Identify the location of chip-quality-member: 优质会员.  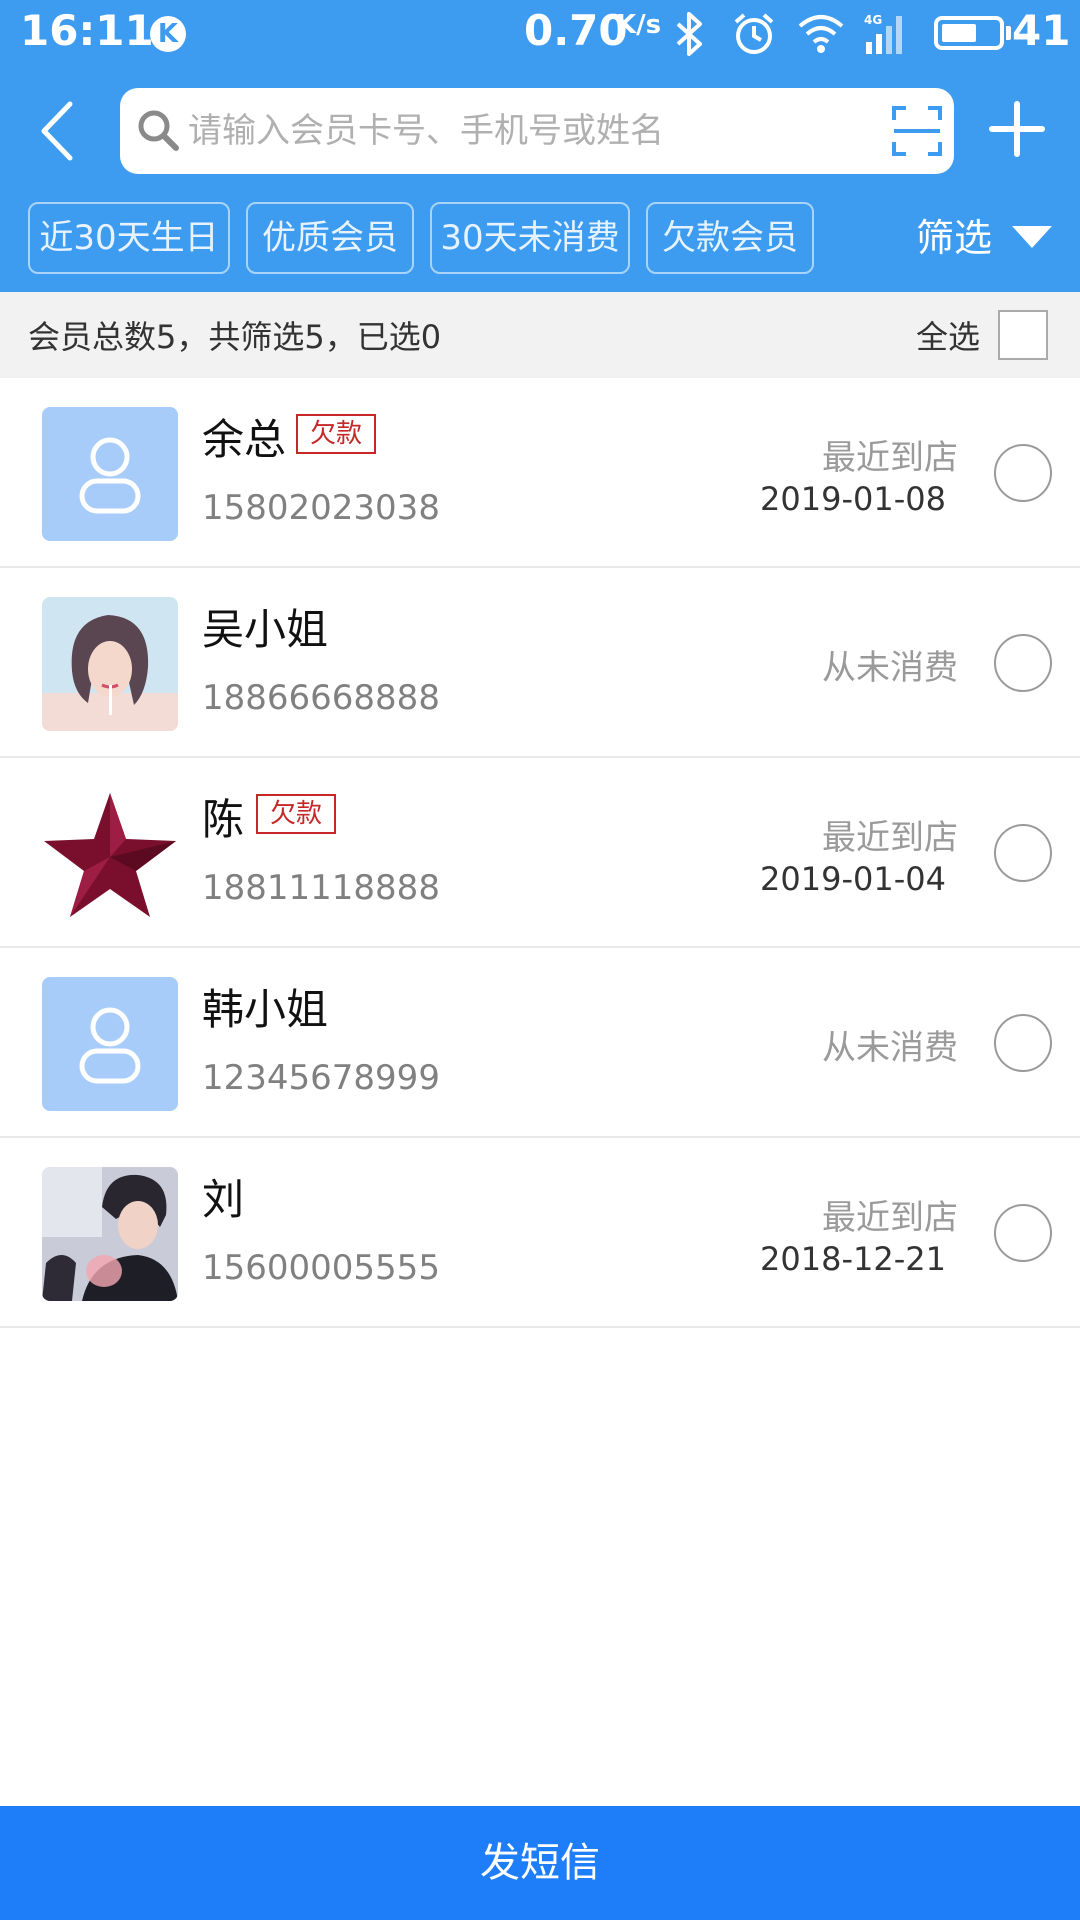
(330, 238).